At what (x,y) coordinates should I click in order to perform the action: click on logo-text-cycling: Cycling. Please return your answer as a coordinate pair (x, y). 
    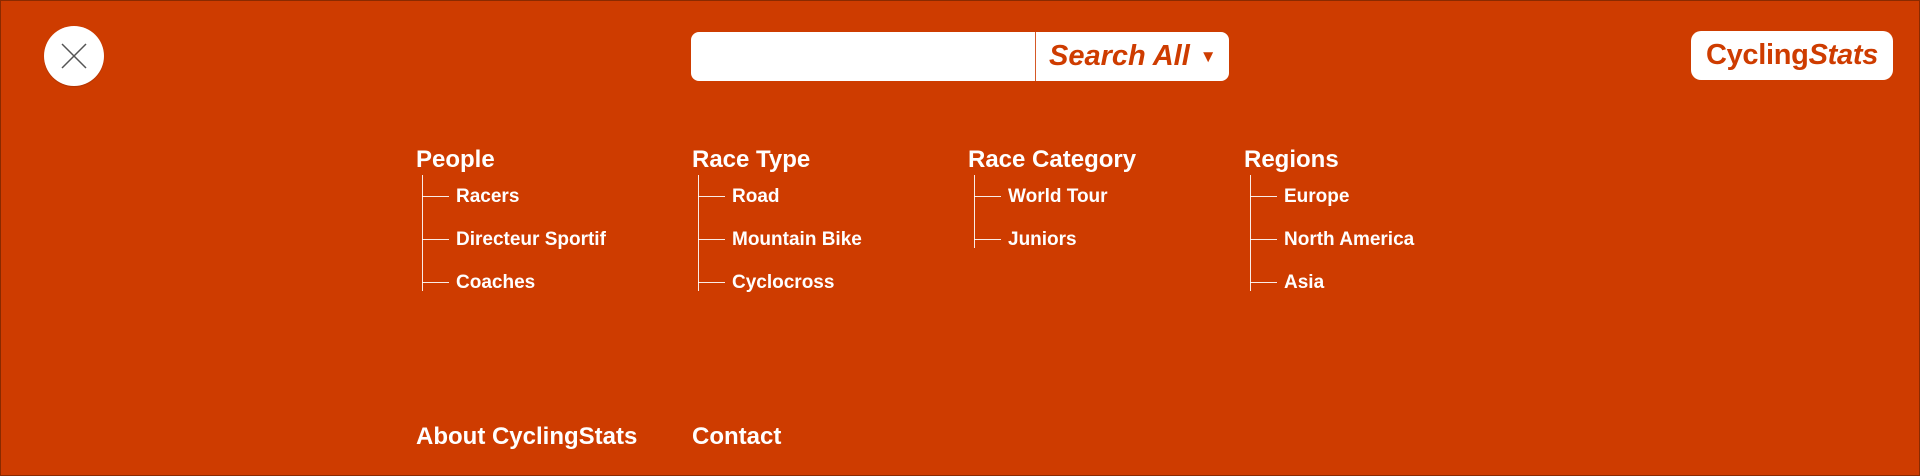
    Looking at the image, I should click on (1757, 55).